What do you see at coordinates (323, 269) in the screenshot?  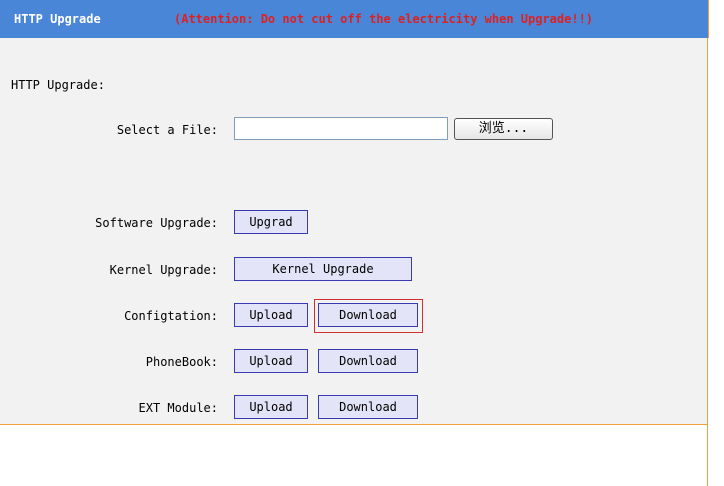 I see `kernel-upgrade-button: Kernel Upgrade` at bounding box center [323, 269].